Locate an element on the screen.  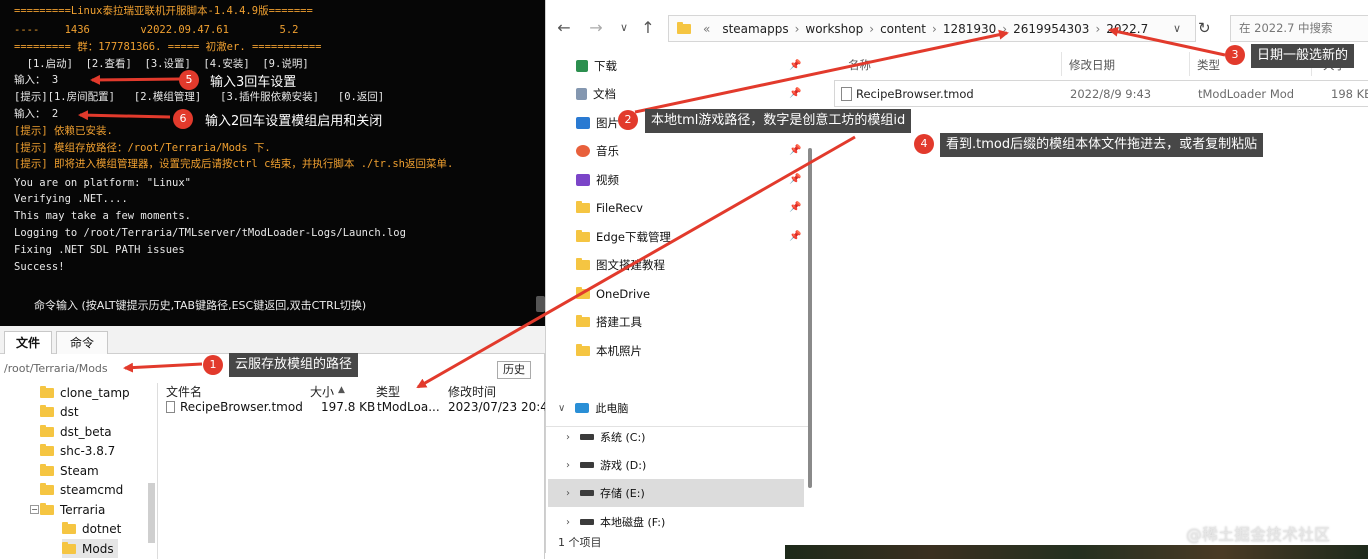
badge-5: 5 is located at coordinates (189, 80).